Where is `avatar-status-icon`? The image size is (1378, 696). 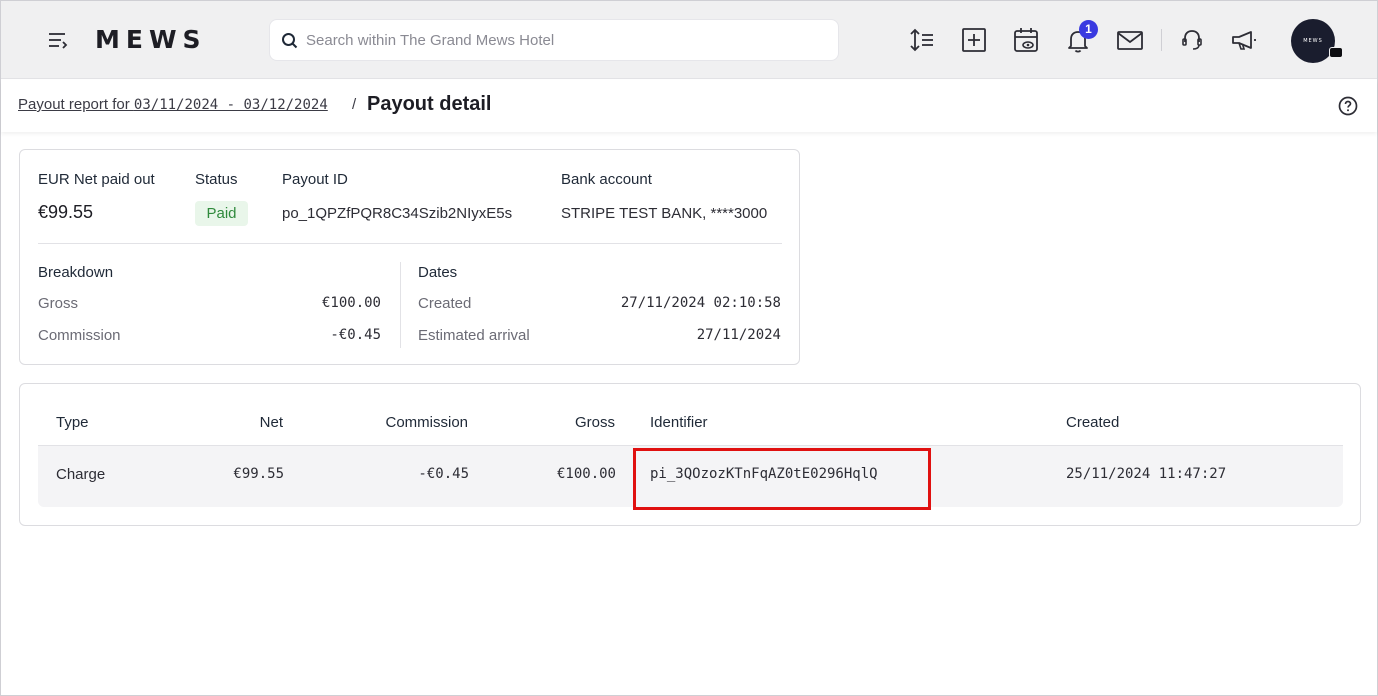
avatar-status-icon is located at coordinates (1336, 52).